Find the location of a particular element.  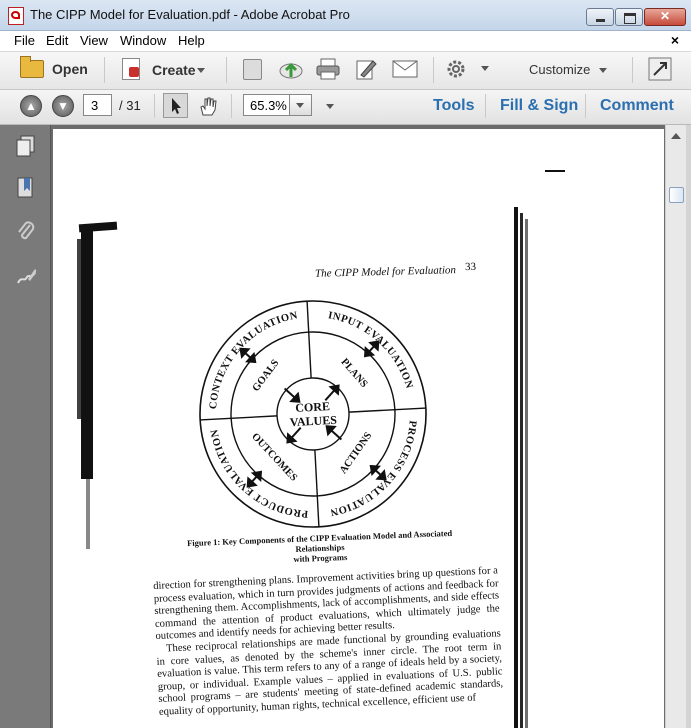

previous-page-button: ▲ is located at coordinates (31, 106).